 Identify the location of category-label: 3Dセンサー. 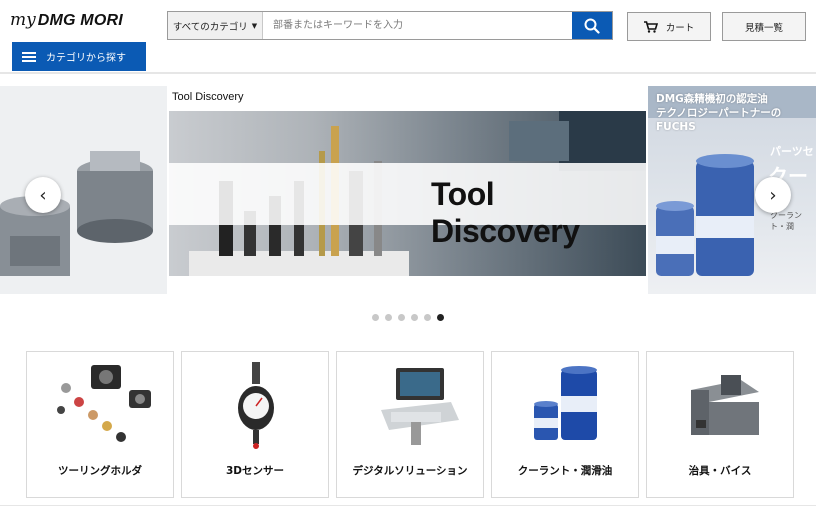
(255, 471).